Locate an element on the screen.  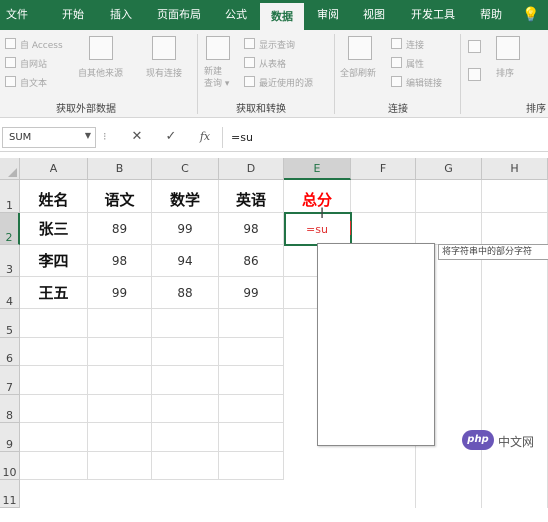
row-header-11: 11 is located at coordinates (10, 494).